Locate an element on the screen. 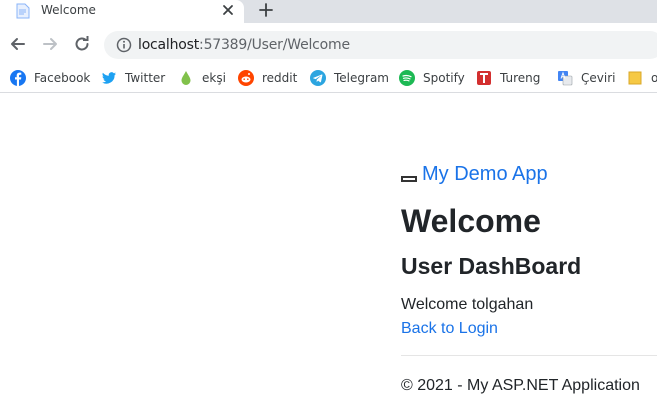  reddit-icon is located at coordinates (246, 78).